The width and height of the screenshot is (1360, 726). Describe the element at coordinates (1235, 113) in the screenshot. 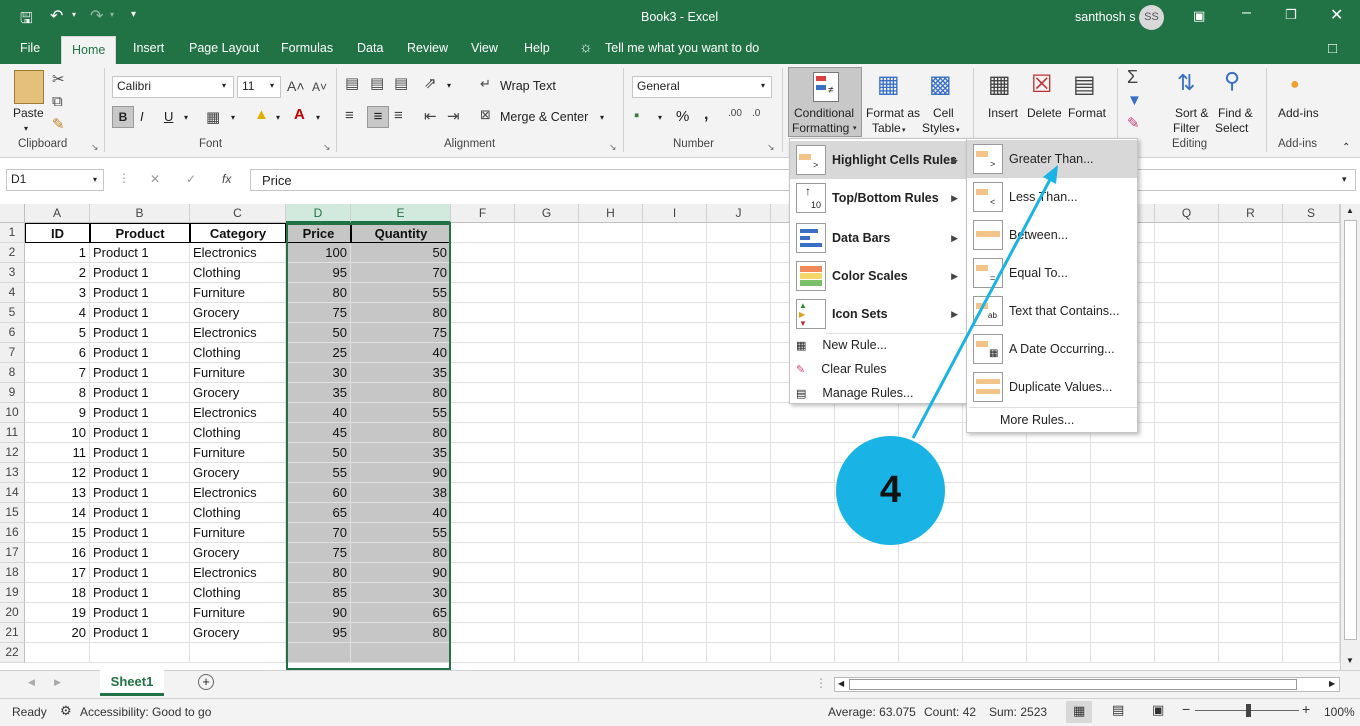

I see `find-select-button: Find &` at that location.